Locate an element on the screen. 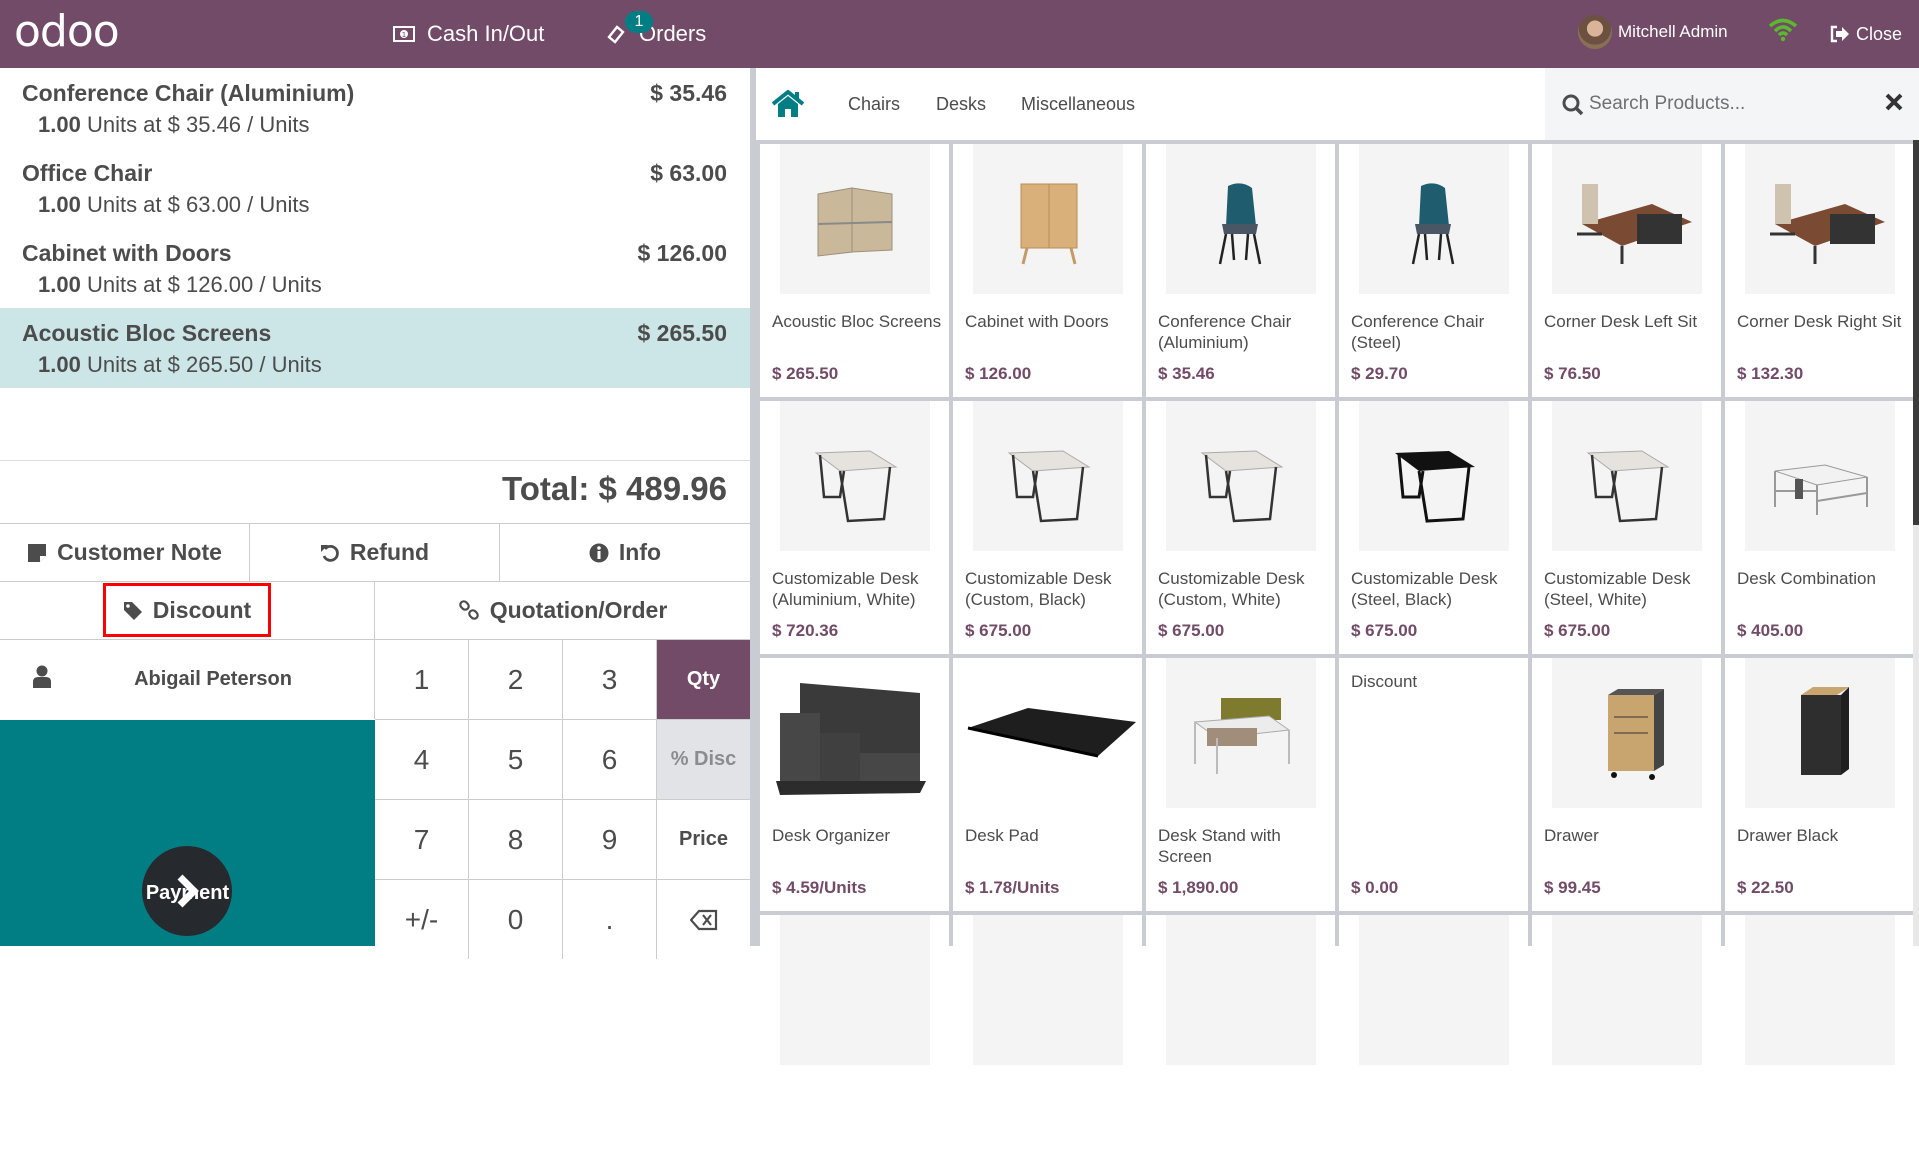  product-card: Drawer Black $ 22.50 is located at coordinates (1819, 784).